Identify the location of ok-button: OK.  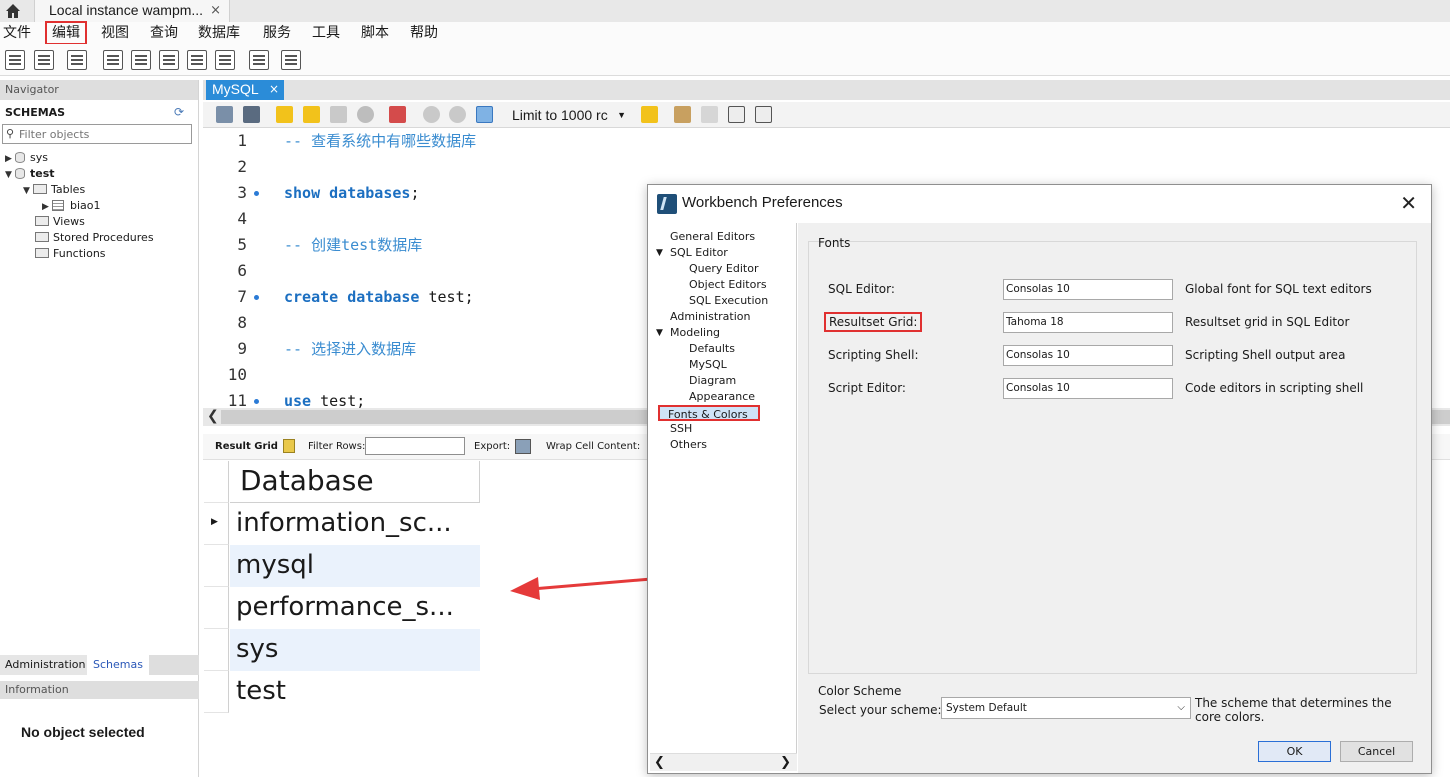
(1294, 751).